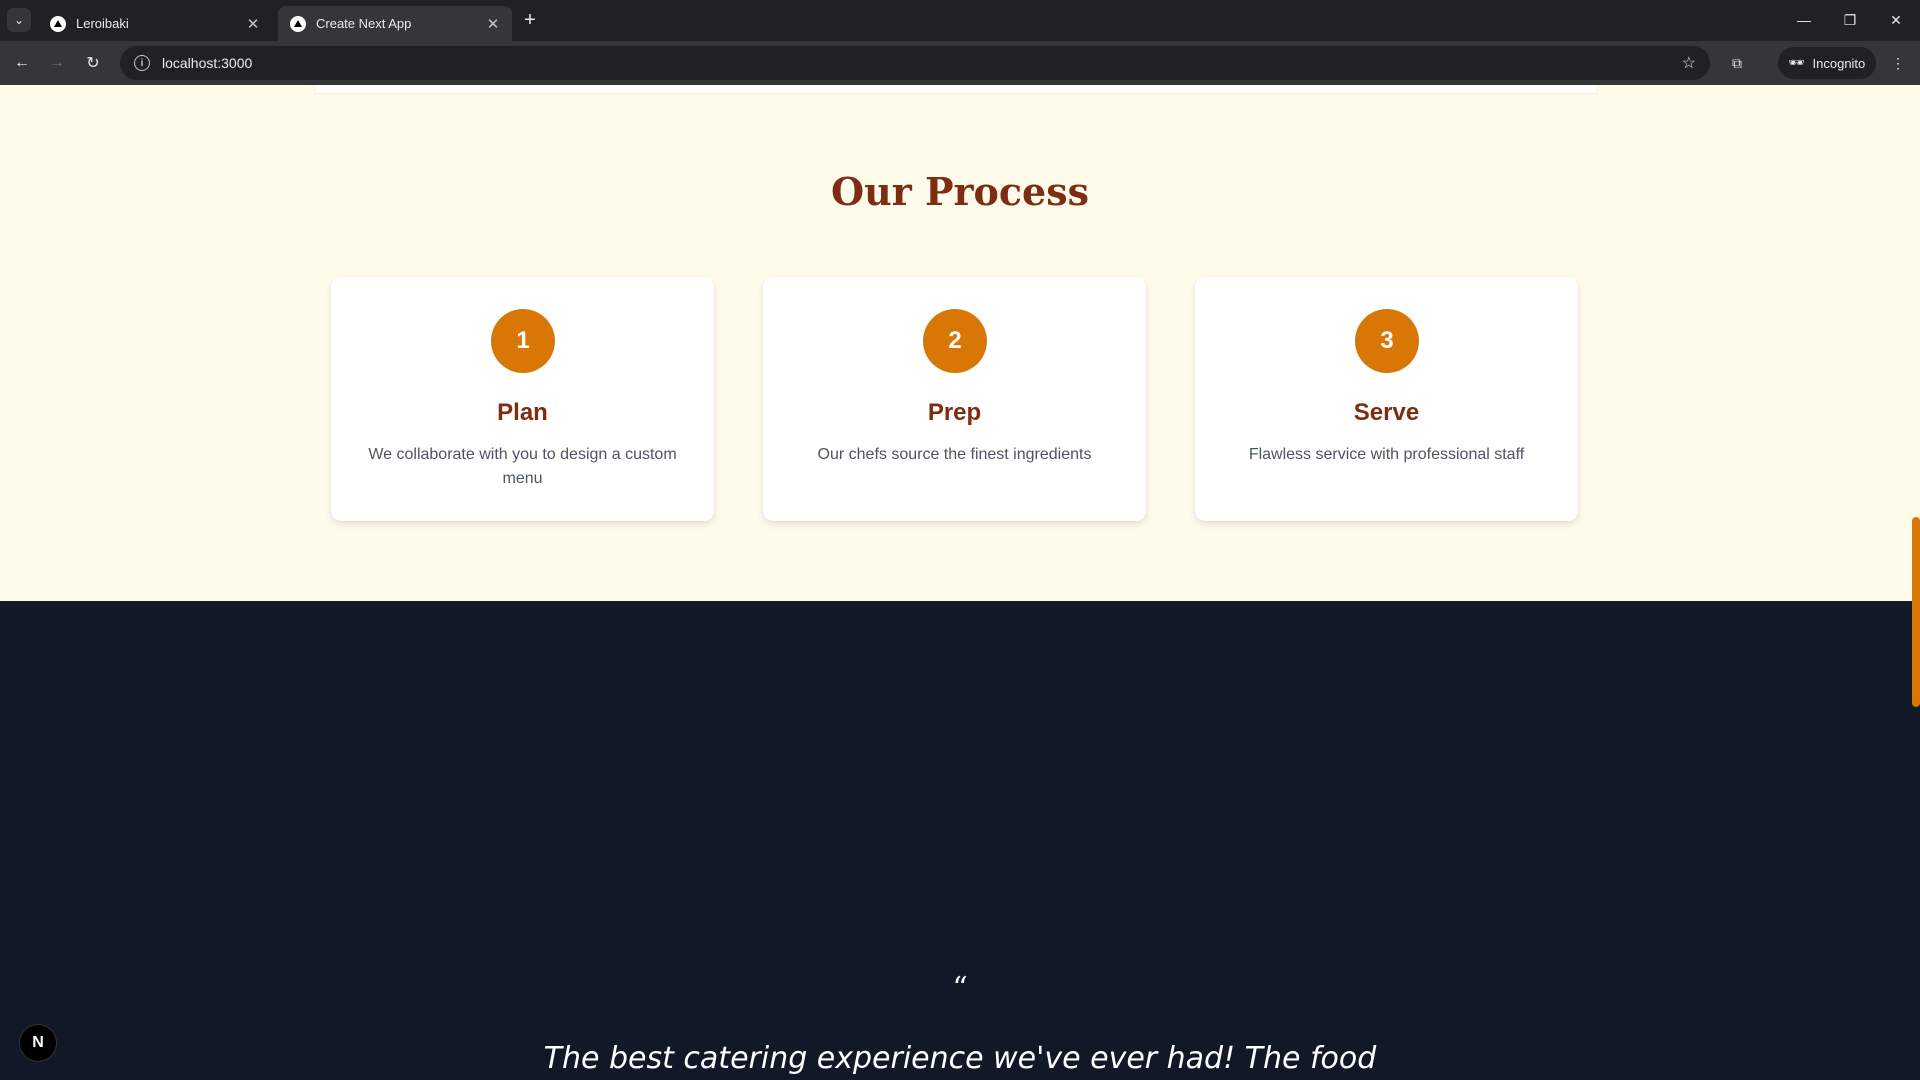 The width and height of the screenshot is (1920, 1080). I want to click on restore-icon: ❐, so click(1850, 19).